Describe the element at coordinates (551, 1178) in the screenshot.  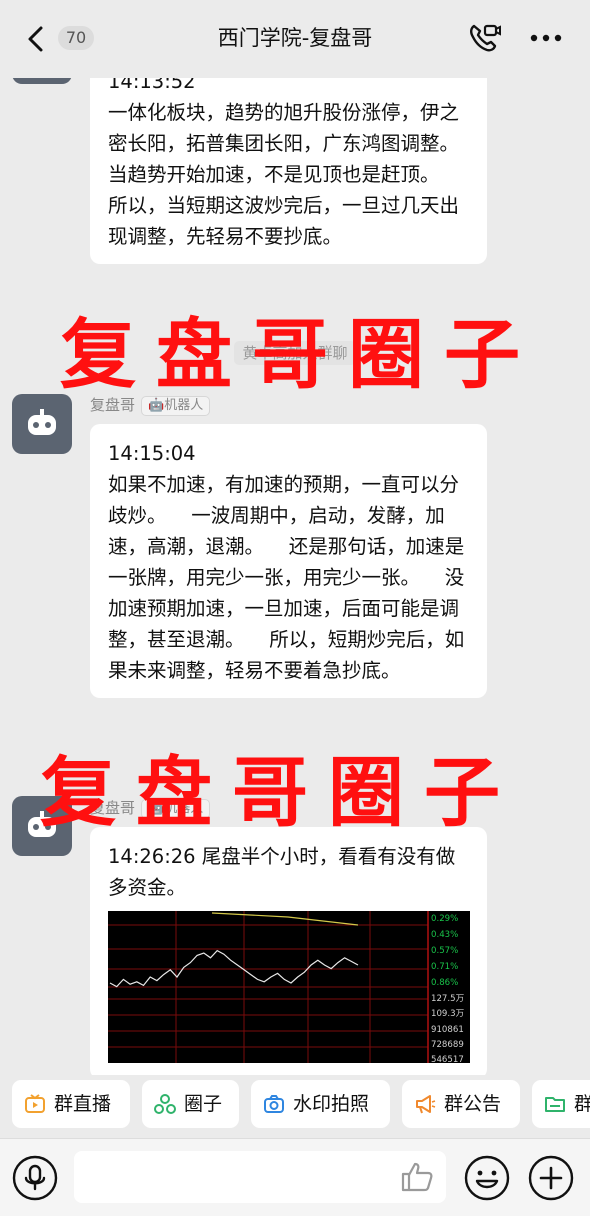
I see `plus-icon` at that location.